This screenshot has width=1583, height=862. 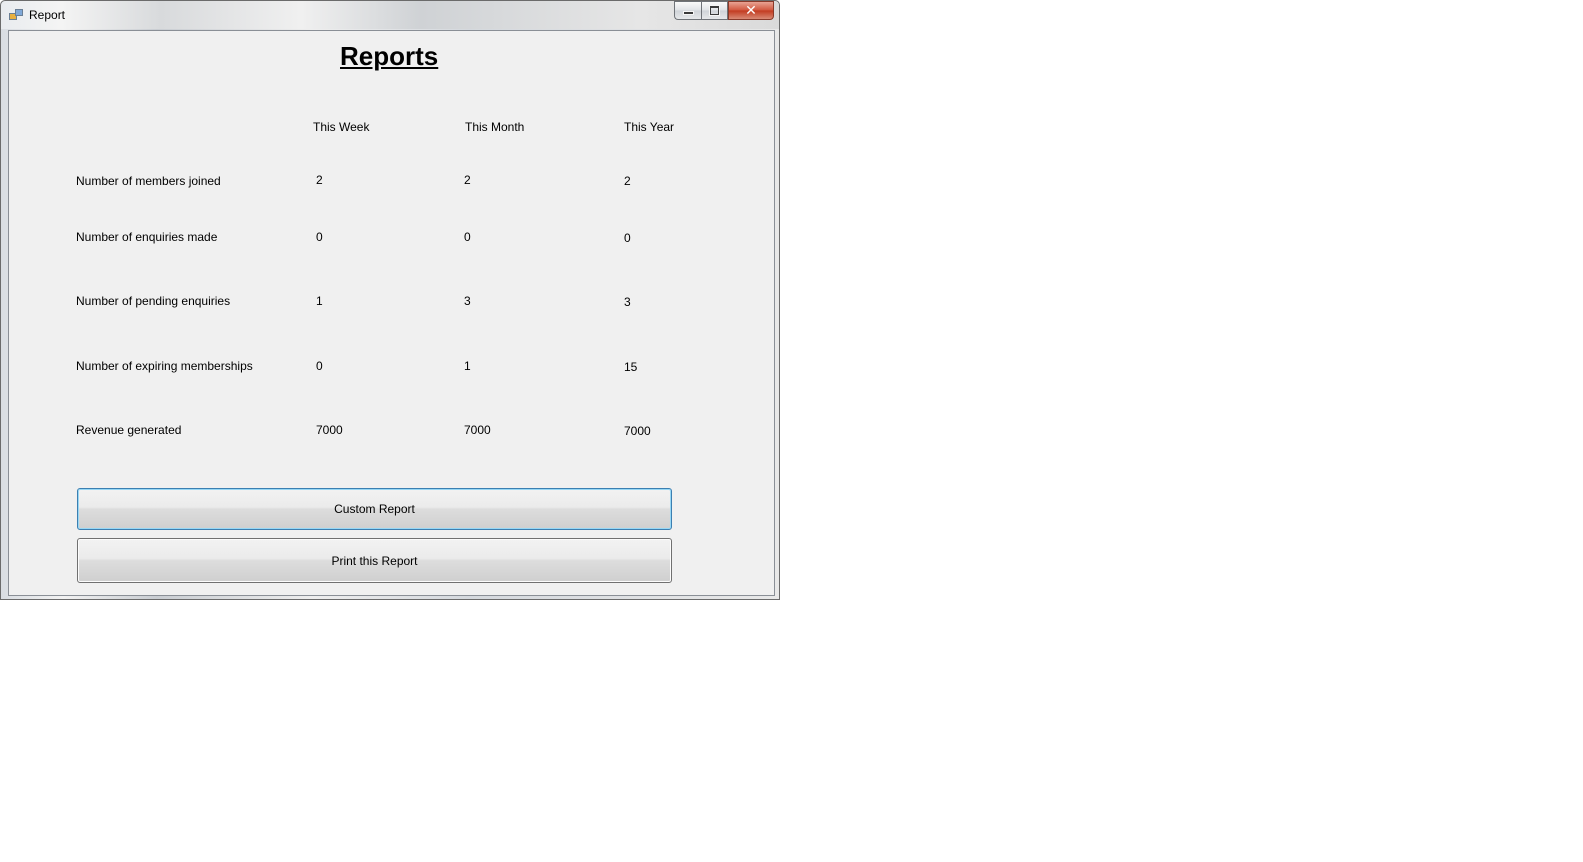 I want to click on title-bar: Report ✕, so click(x=390, y=15).